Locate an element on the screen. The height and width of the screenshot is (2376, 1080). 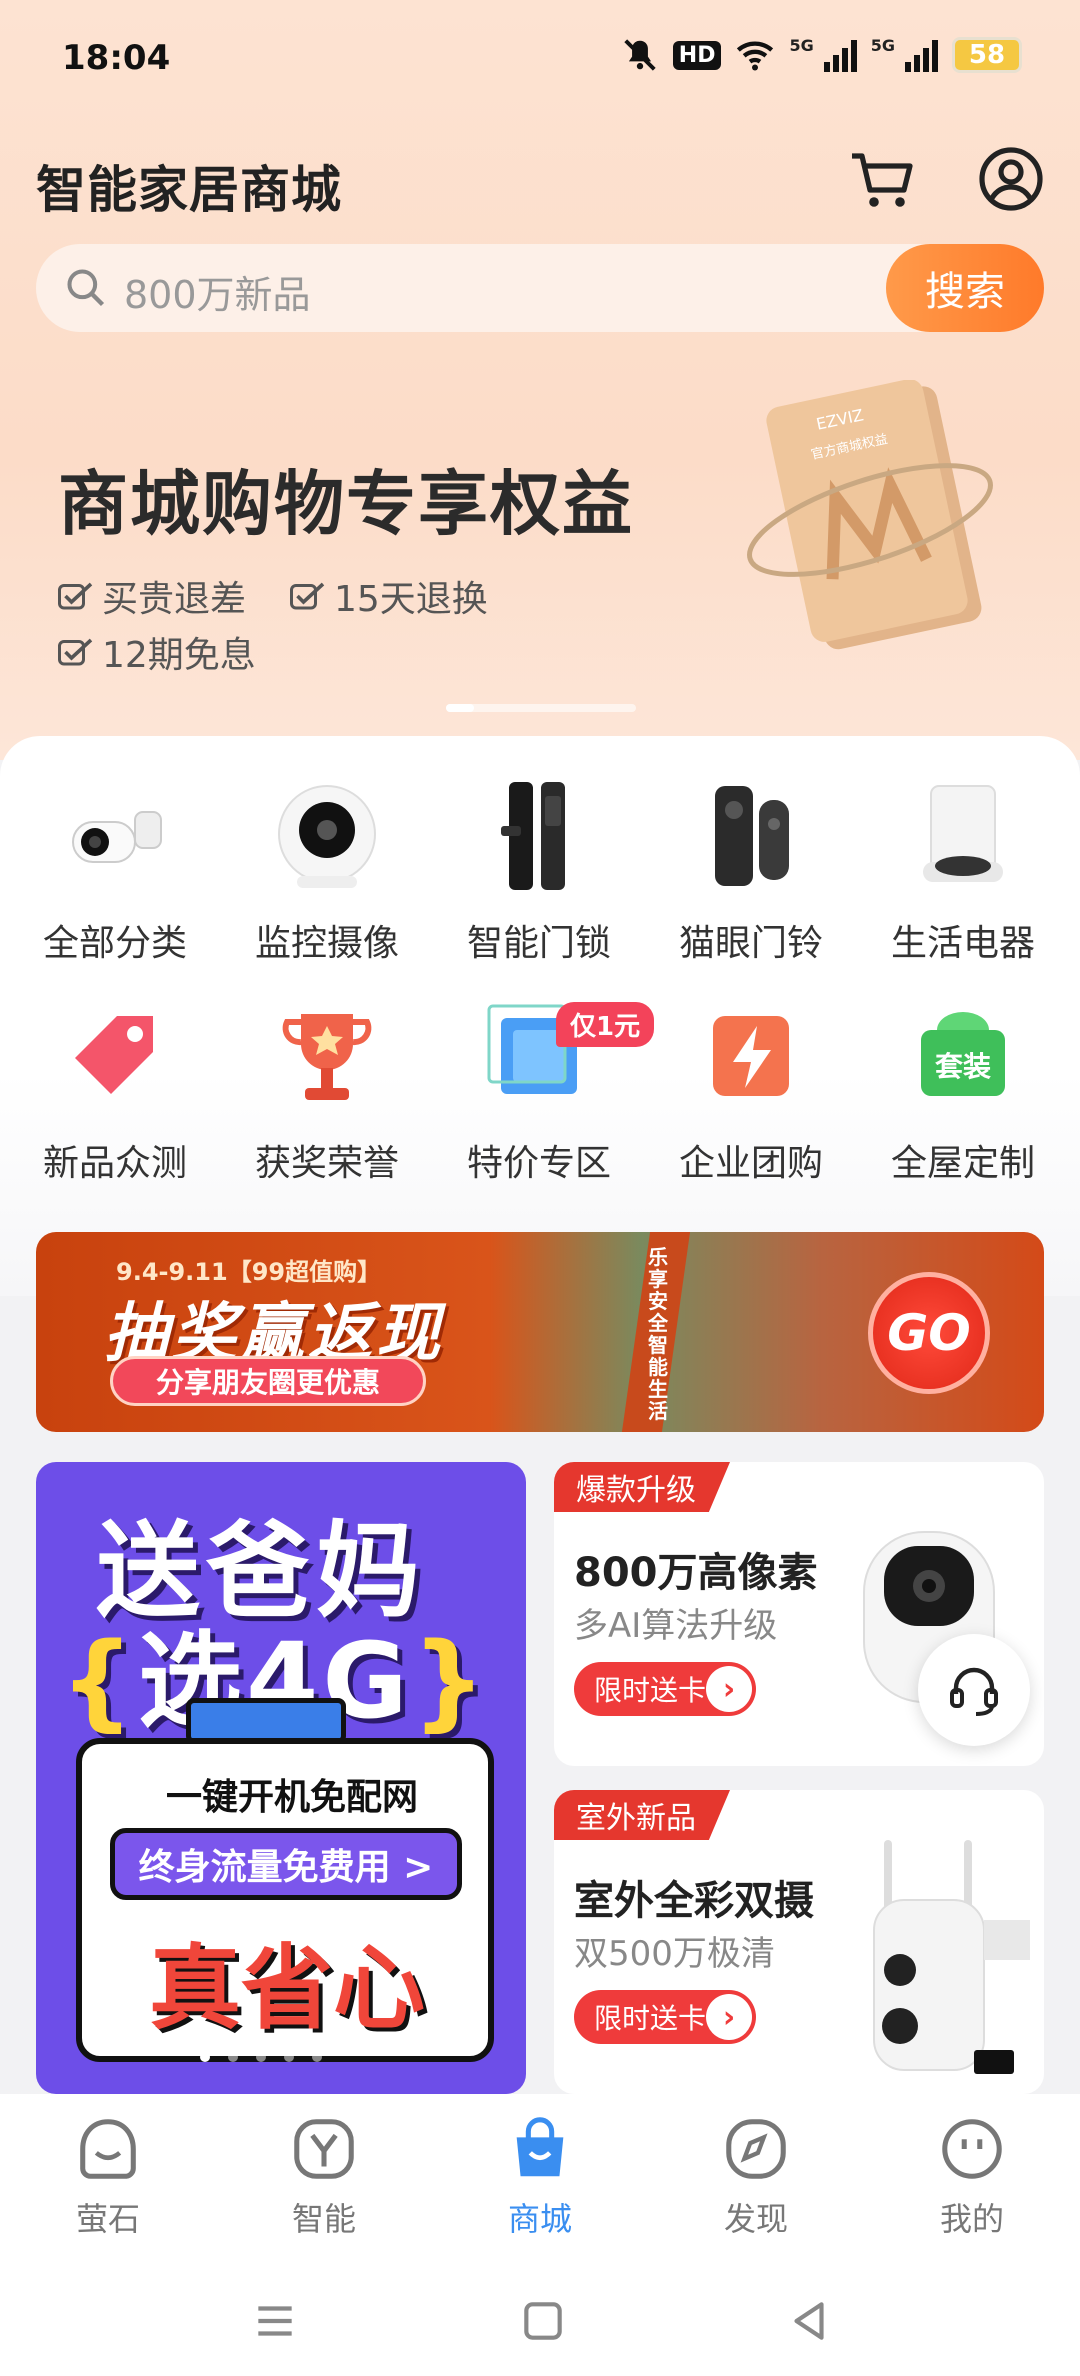
free-data-button: 终身流量免费用 > is located at coordinates (286, 1864).